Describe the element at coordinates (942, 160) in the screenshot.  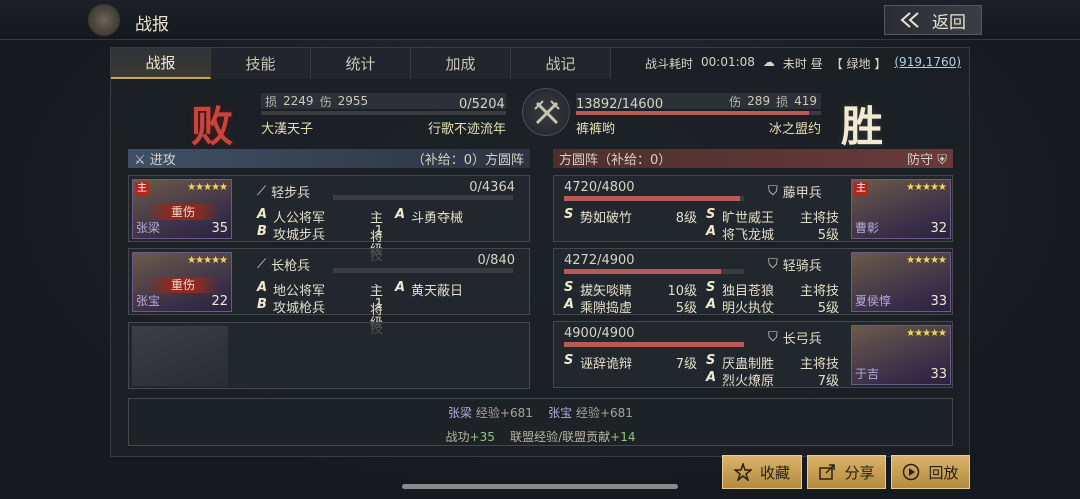
I see `shield-icon: ⛨` at that location.